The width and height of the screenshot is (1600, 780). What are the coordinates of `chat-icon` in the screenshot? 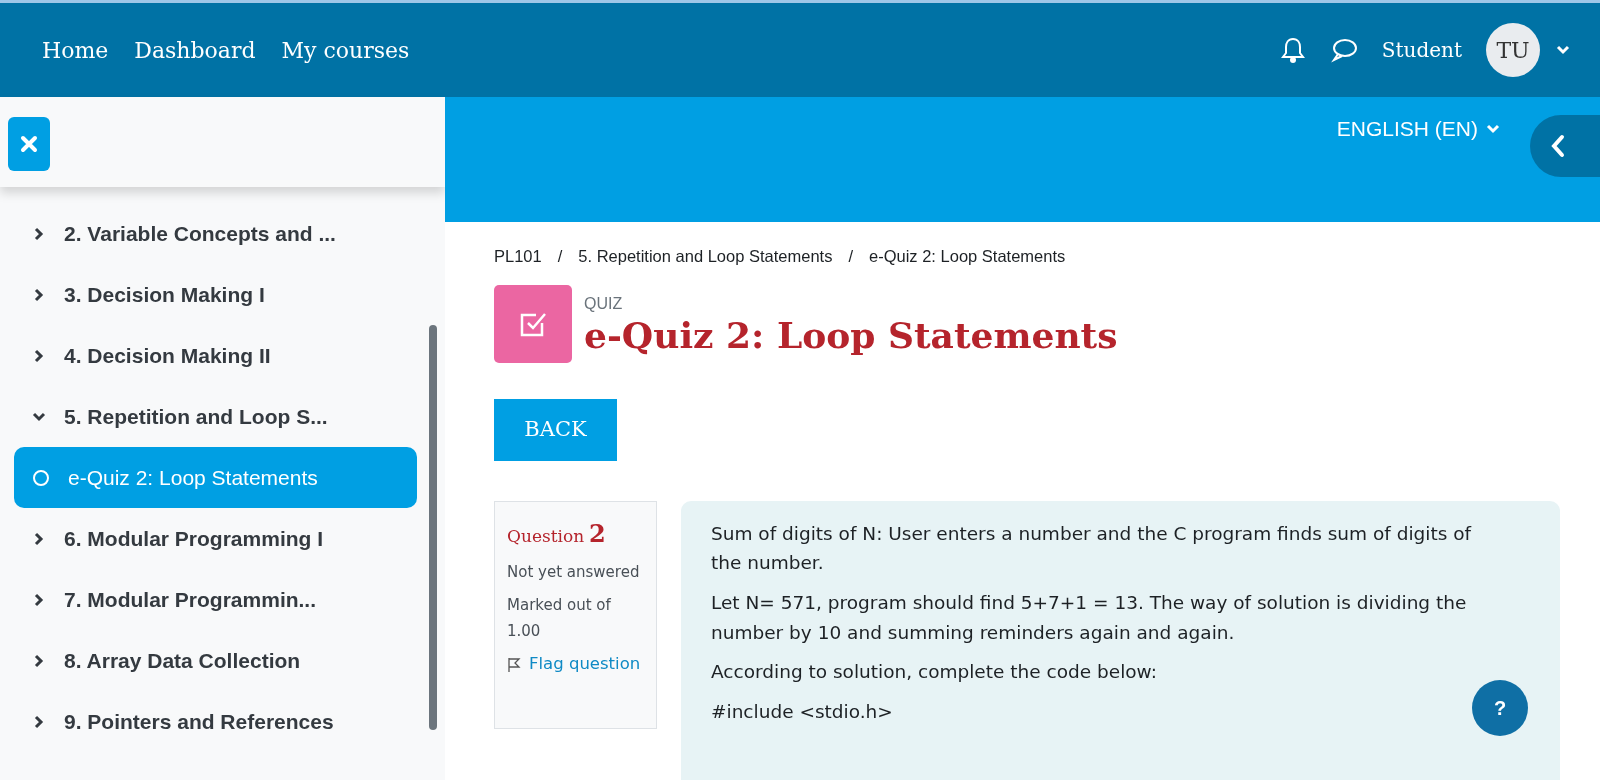 It's located at (1343, 50).